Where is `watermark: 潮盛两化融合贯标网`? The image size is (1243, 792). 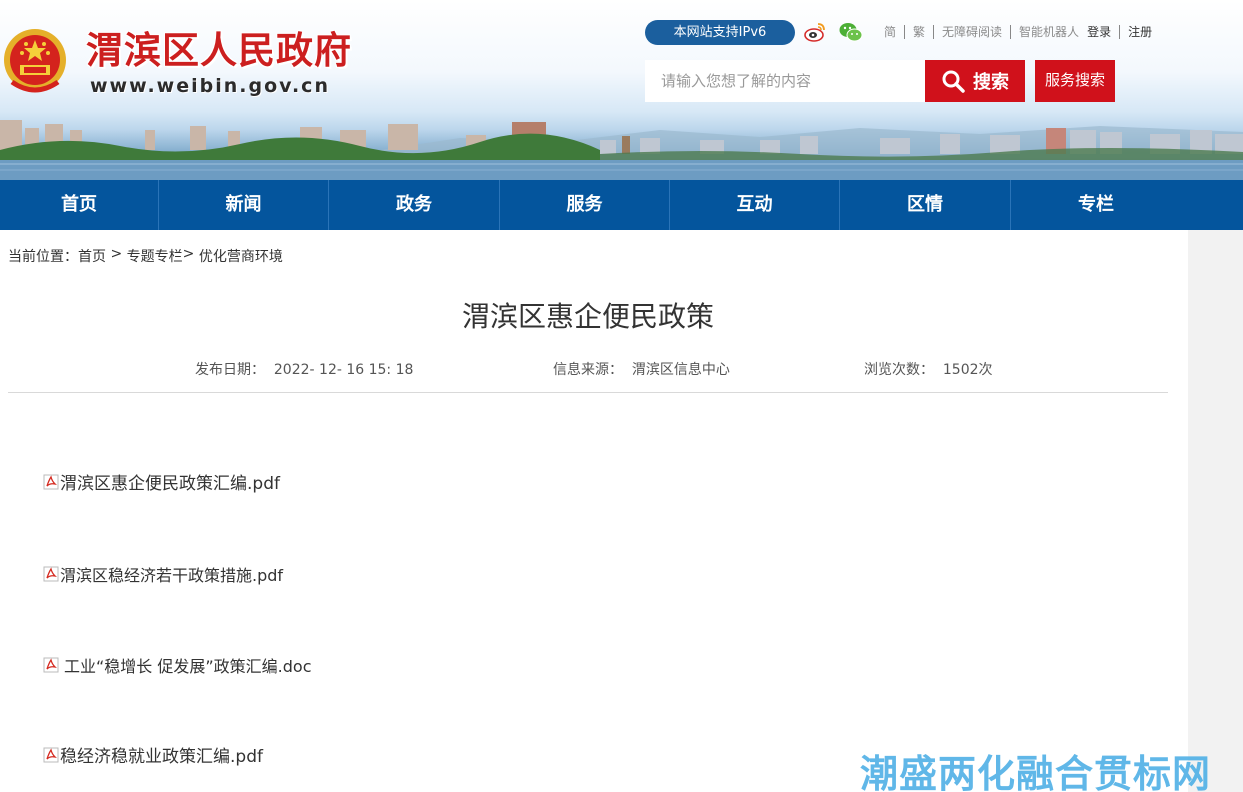 watermark: 潮盛两化融合贯标网 is located at coordinates (1036, 772).